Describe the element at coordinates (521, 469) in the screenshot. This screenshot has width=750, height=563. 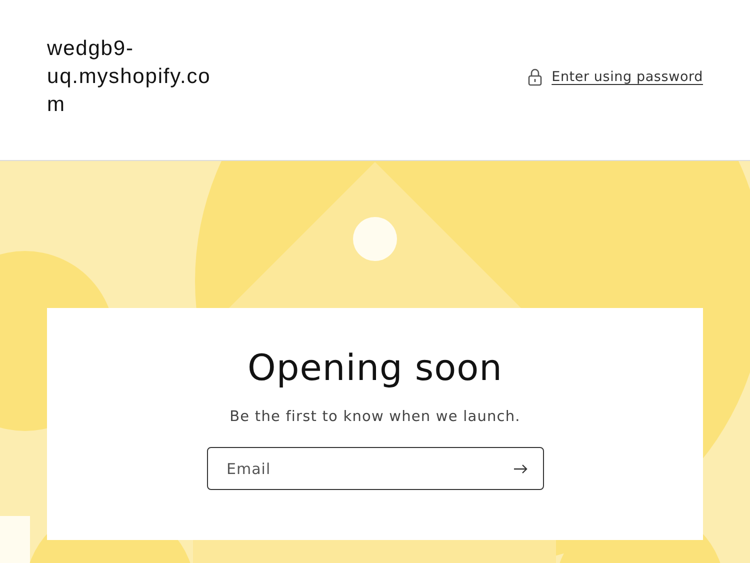
I see `arrow-icon` at that location.